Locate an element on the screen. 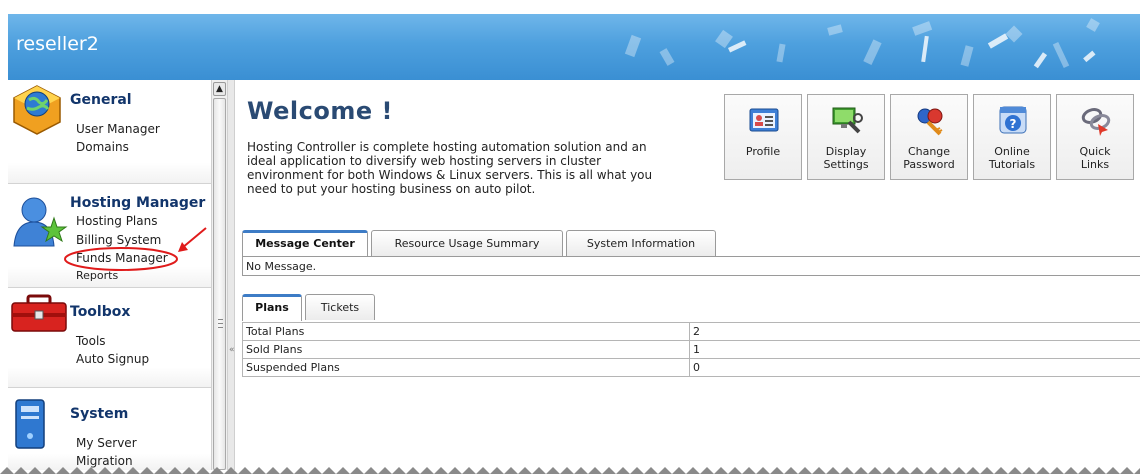  quick-links-icon is located at coordinates (1096, 122).